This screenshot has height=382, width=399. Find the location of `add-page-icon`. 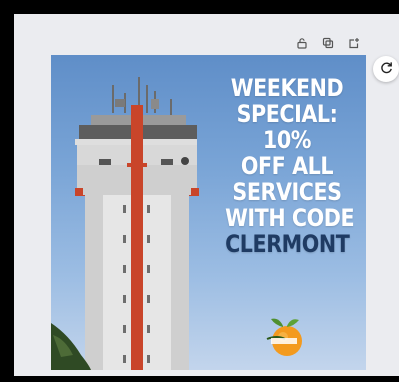

add-page-icon is located at coordinates (354, 43).